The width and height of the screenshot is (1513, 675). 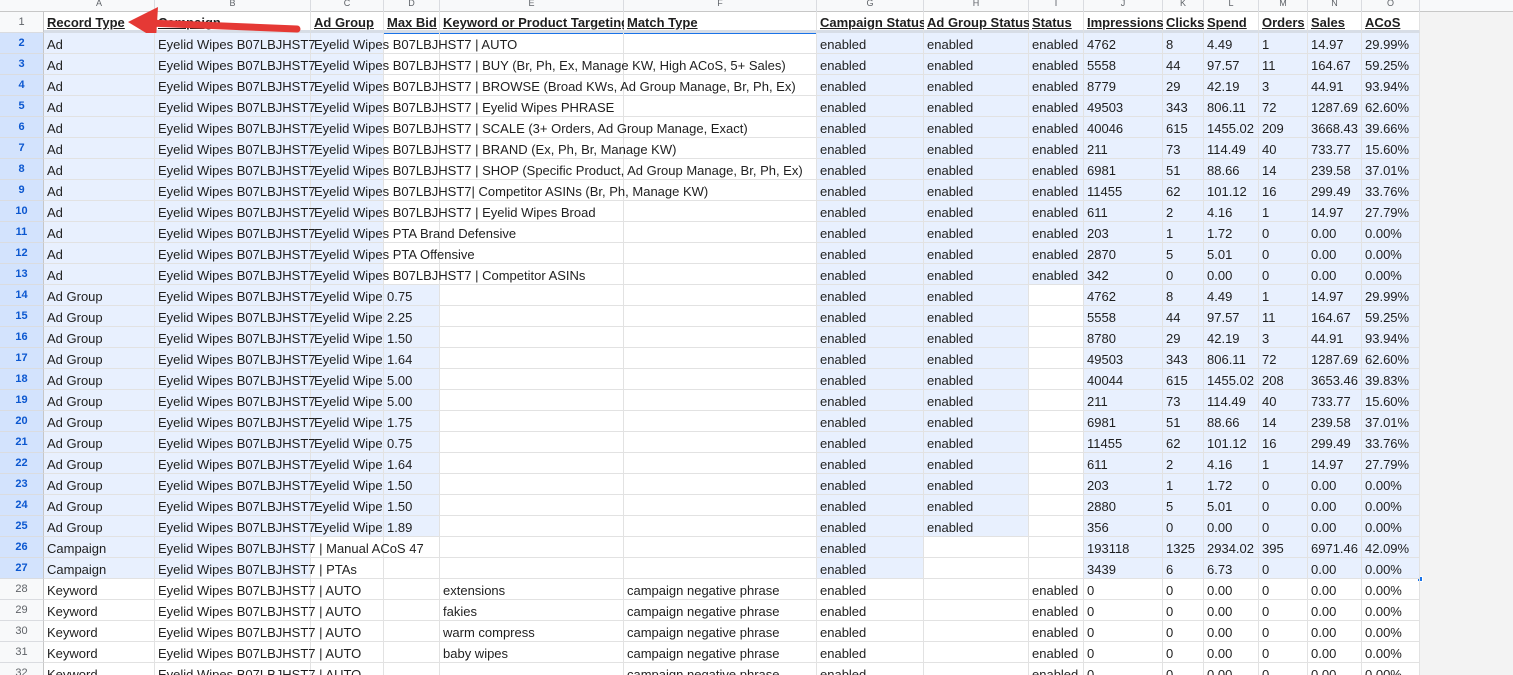 What do you see at coordinates (1335, 106) in the screenshot?
I see `cell-n: 1287.69` at bounding box center [1335, 106].